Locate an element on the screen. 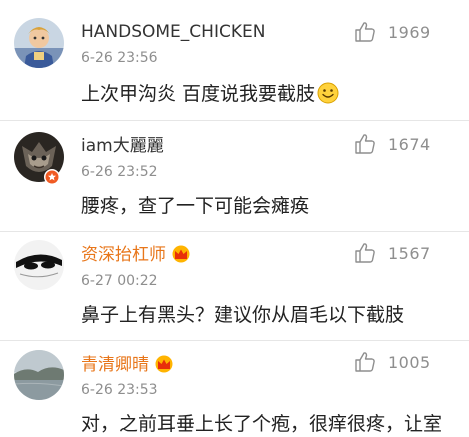 This screenshot has width=469, height=437. like-button: 1005 is located at coordinates (406, 362).